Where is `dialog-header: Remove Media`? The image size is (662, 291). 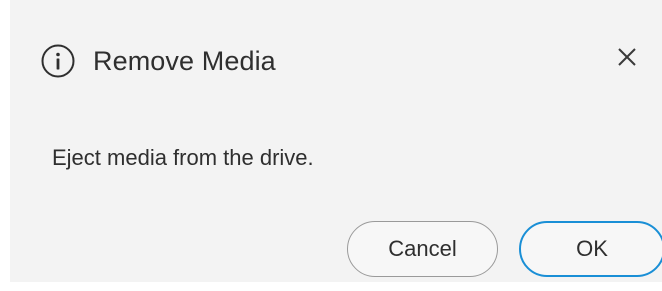
dialog-header: Remove Media is located at coordinates (158, 61).